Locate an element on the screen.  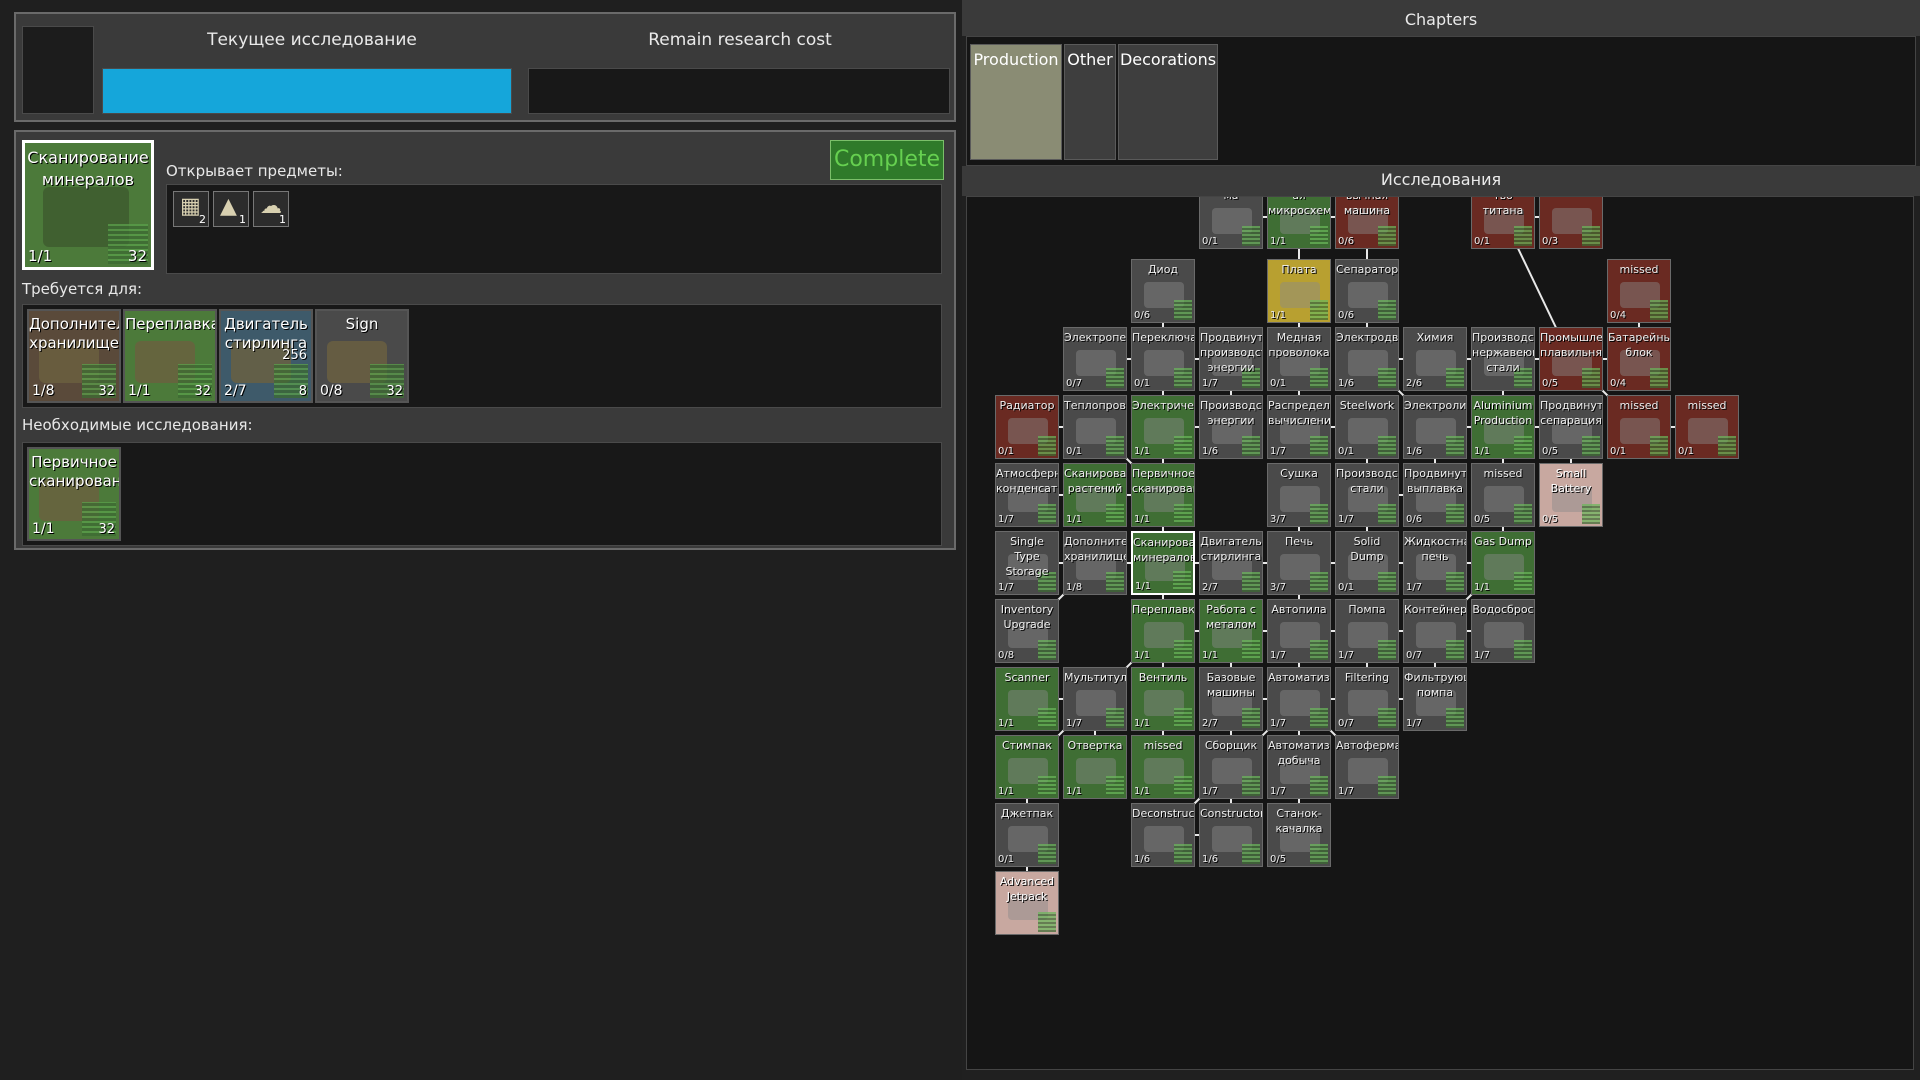
research-card: Первичное сканирование 1/1 32 is located at coordinates (74, 494).